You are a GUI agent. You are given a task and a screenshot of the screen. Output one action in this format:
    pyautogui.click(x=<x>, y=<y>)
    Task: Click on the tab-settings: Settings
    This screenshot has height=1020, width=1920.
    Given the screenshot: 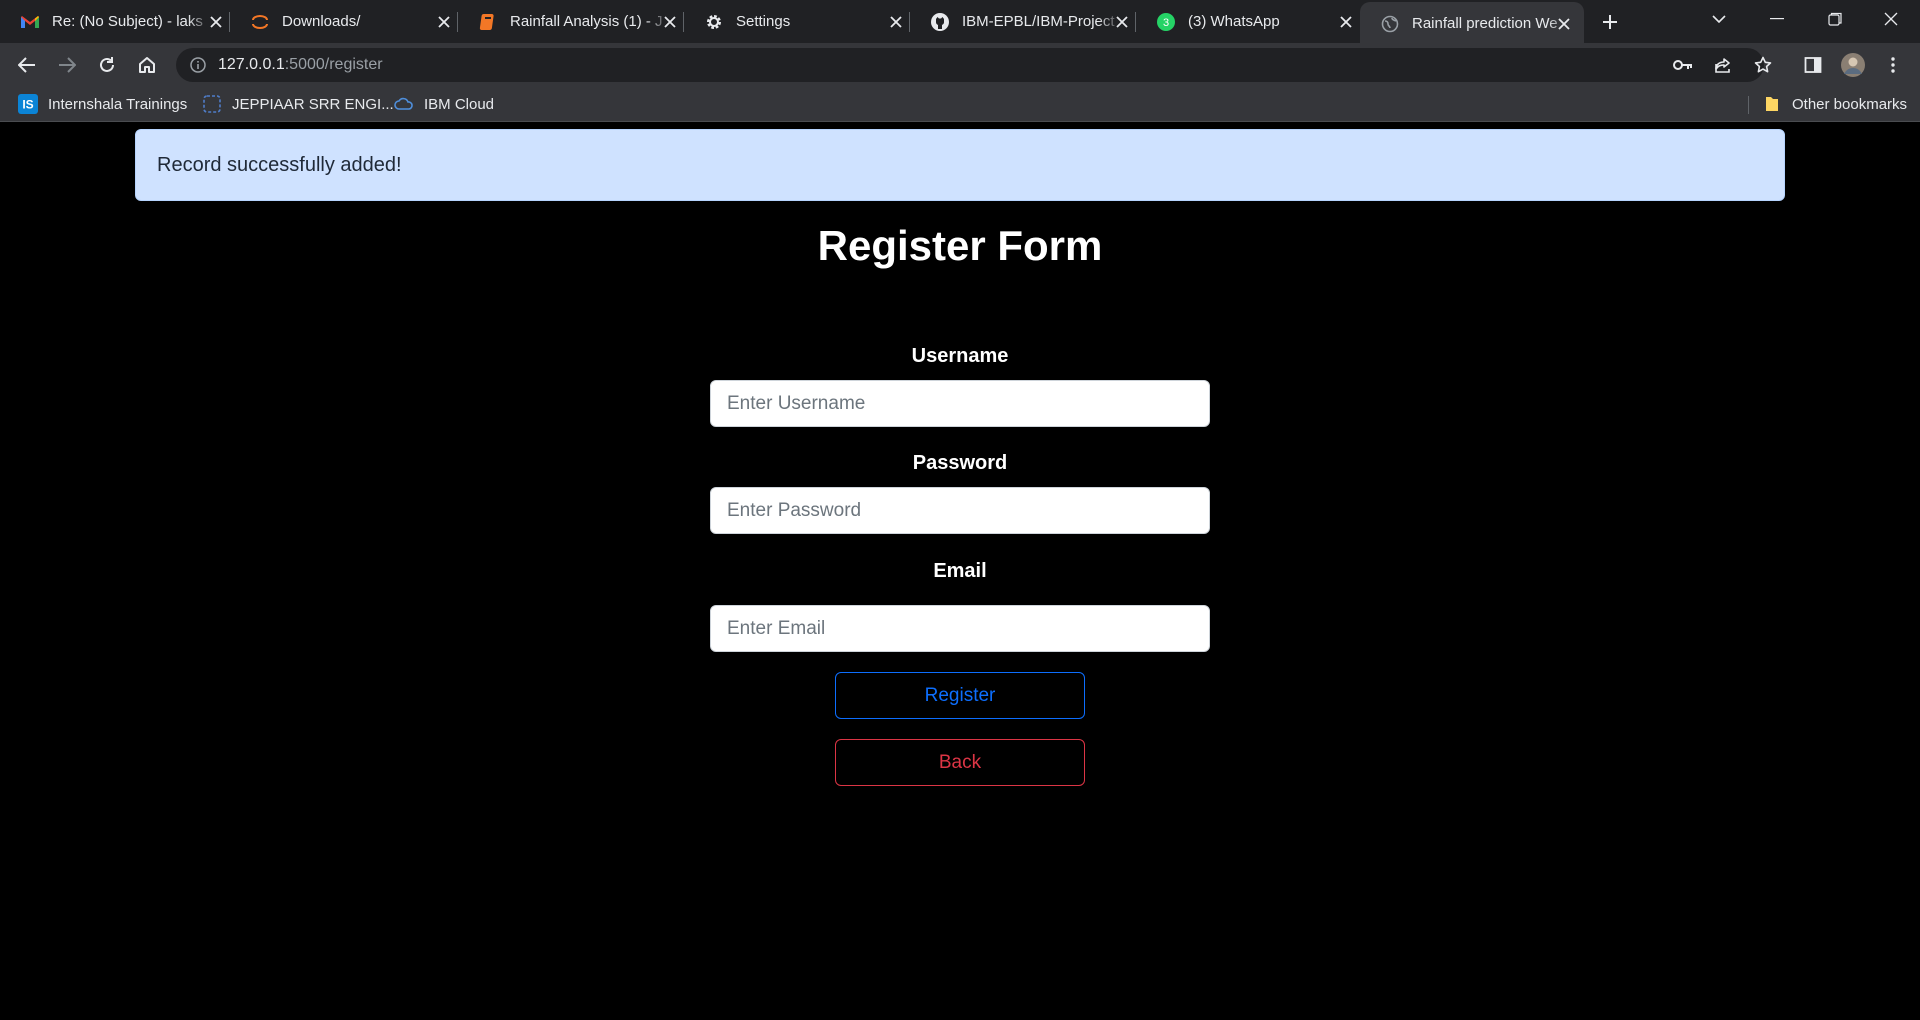 What is the action you would take?
    pyautogui.click(x=797, y=21)
    